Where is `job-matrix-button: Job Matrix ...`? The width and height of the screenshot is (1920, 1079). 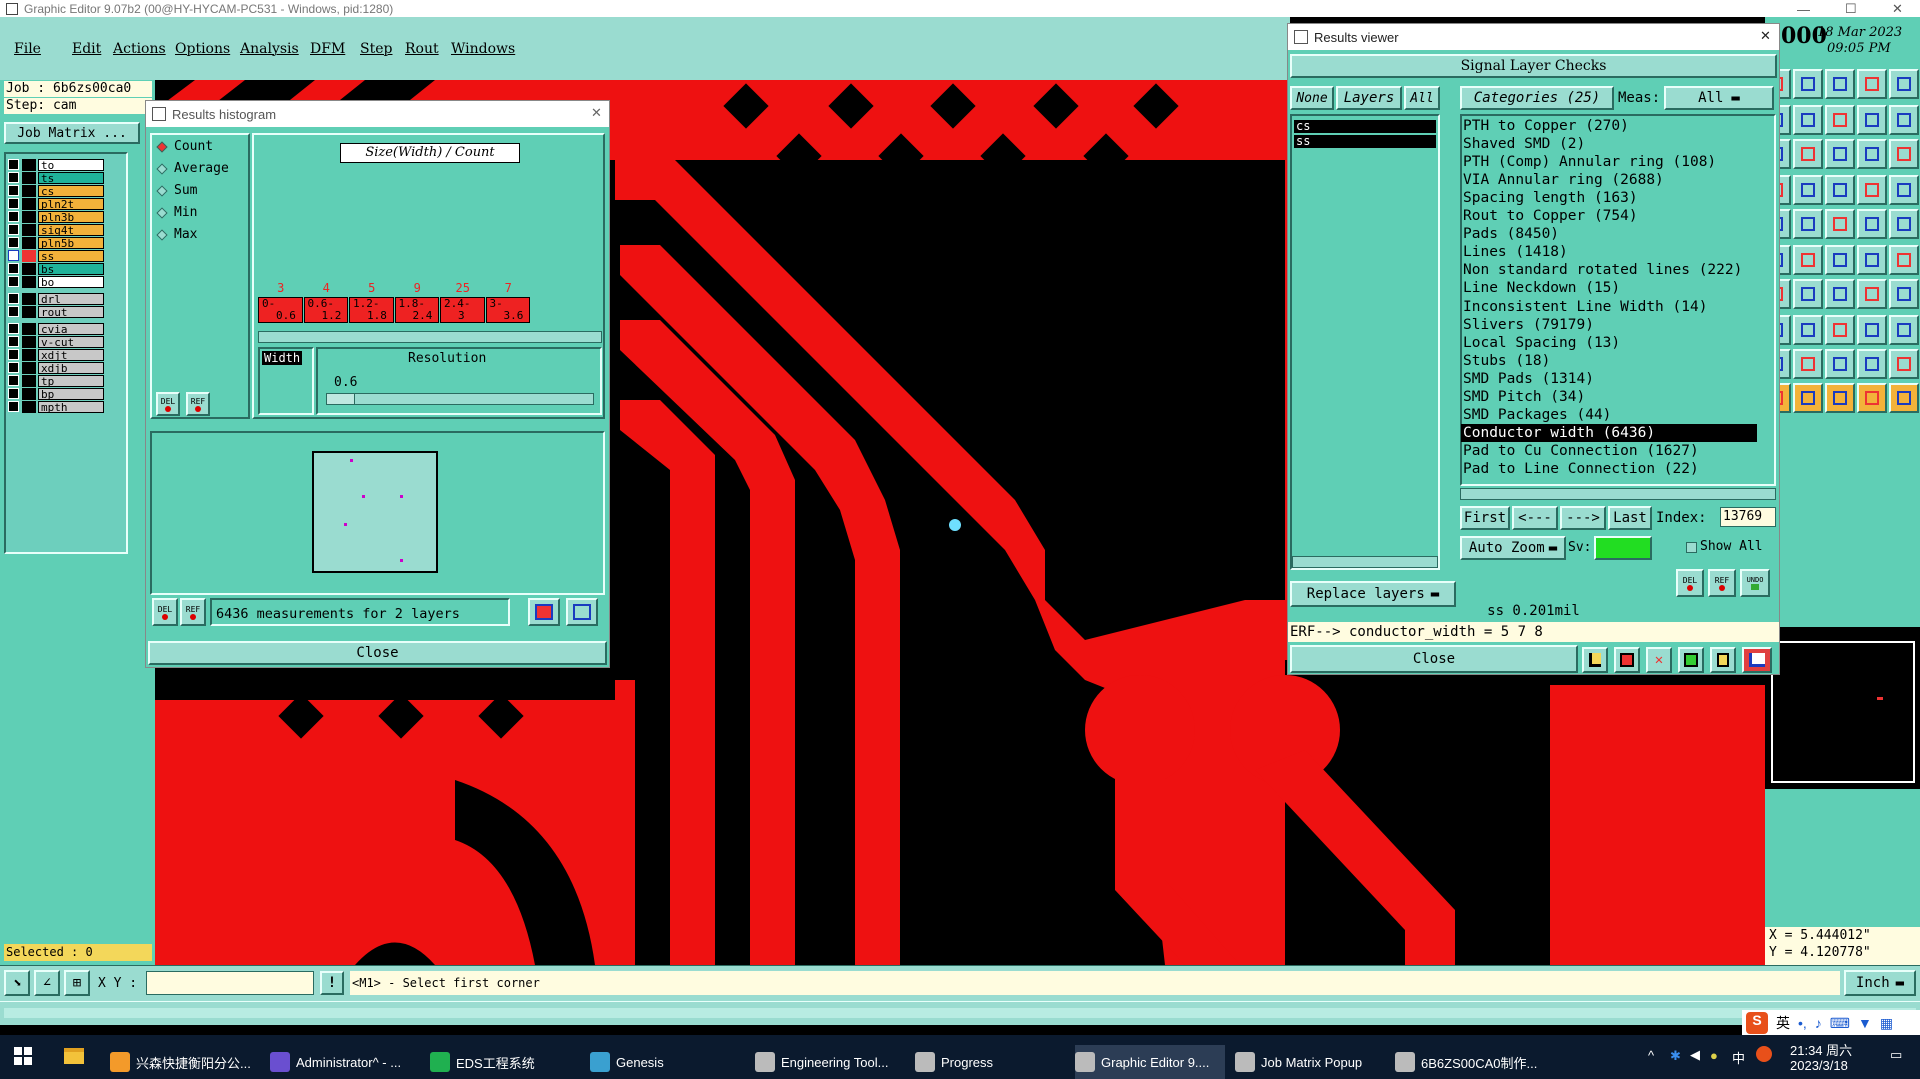
job-matrix-button: Job Matrix ... is located at coordinates (72, 133).